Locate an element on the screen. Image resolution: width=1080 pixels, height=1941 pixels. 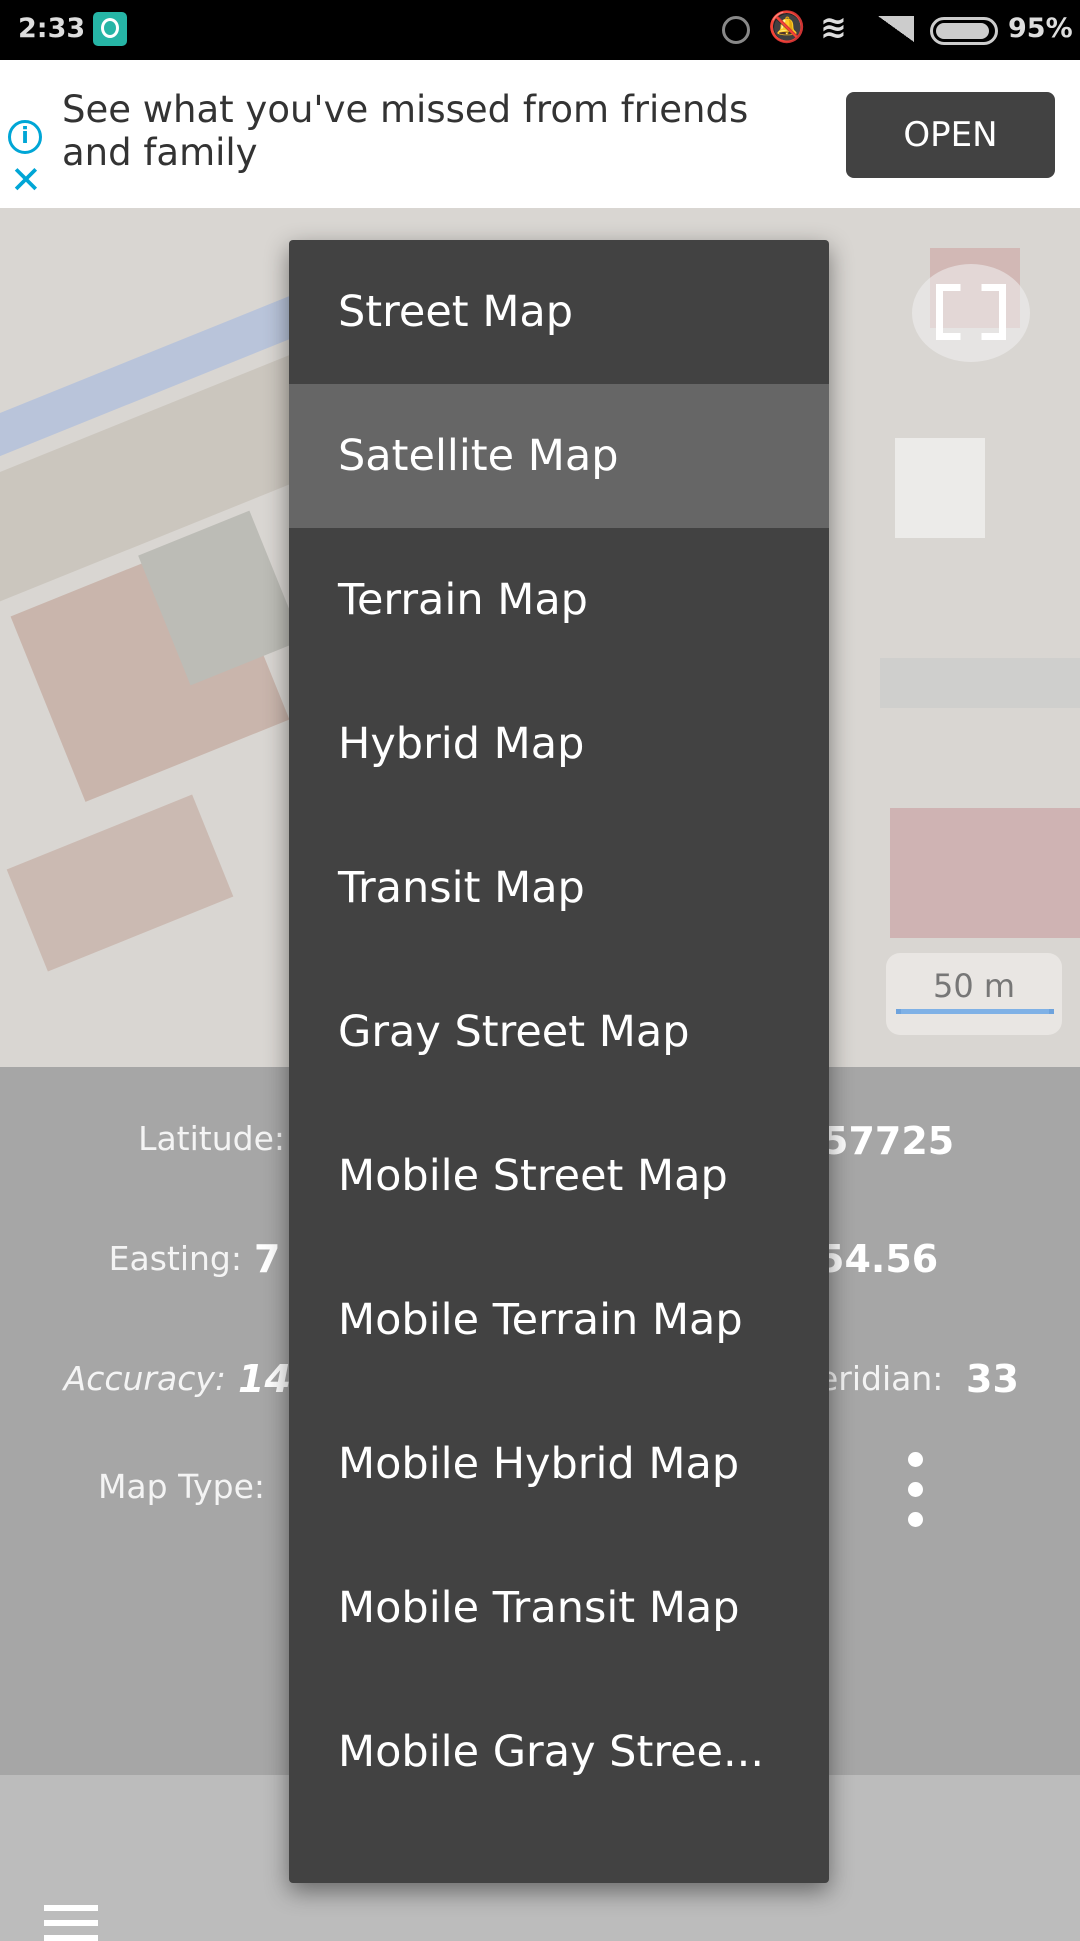
scale-bar: 50 m is located at coordinates (974, 994).